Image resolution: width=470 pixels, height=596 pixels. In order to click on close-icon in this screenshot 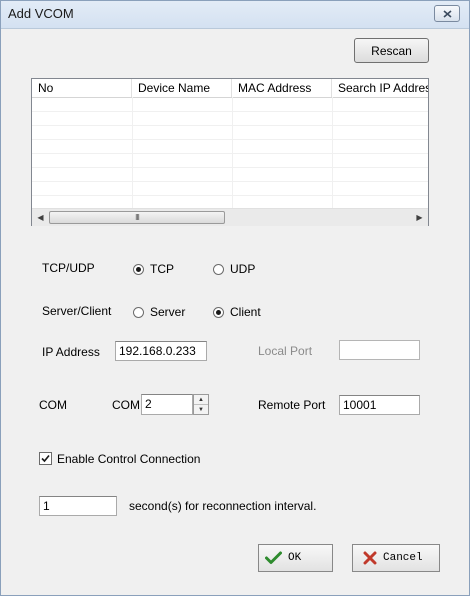, I will do `click(447, 13)`.